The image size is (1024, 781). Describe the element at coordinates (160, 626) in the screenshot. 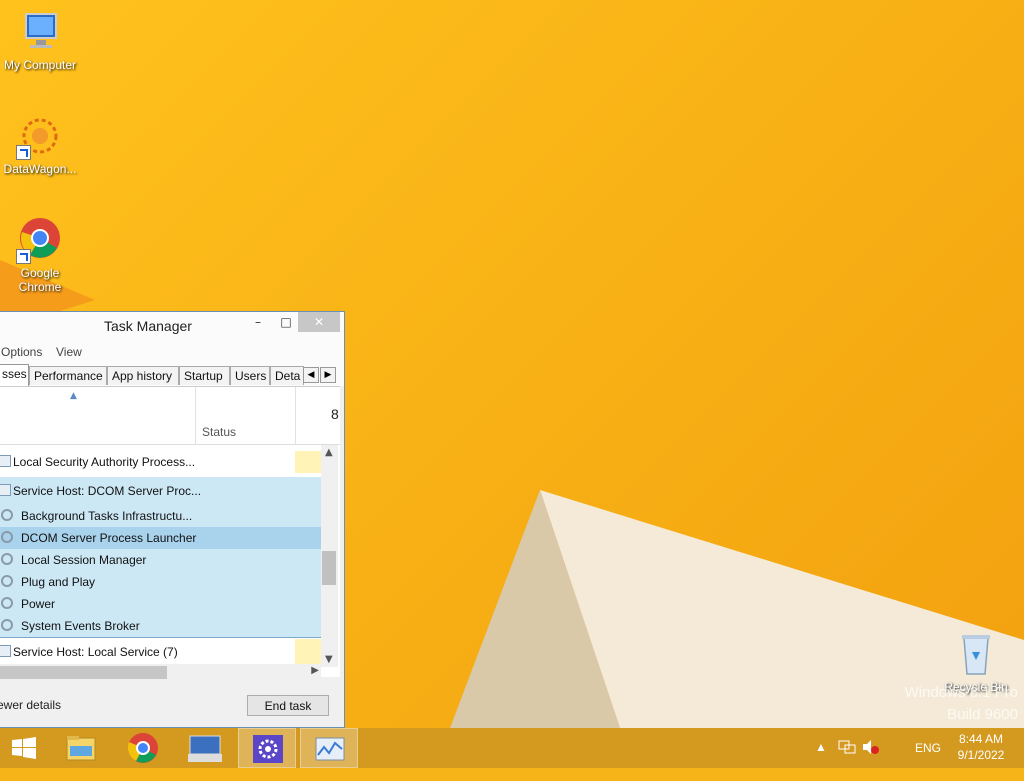

I see `table-row: System Events Broker` at that location.